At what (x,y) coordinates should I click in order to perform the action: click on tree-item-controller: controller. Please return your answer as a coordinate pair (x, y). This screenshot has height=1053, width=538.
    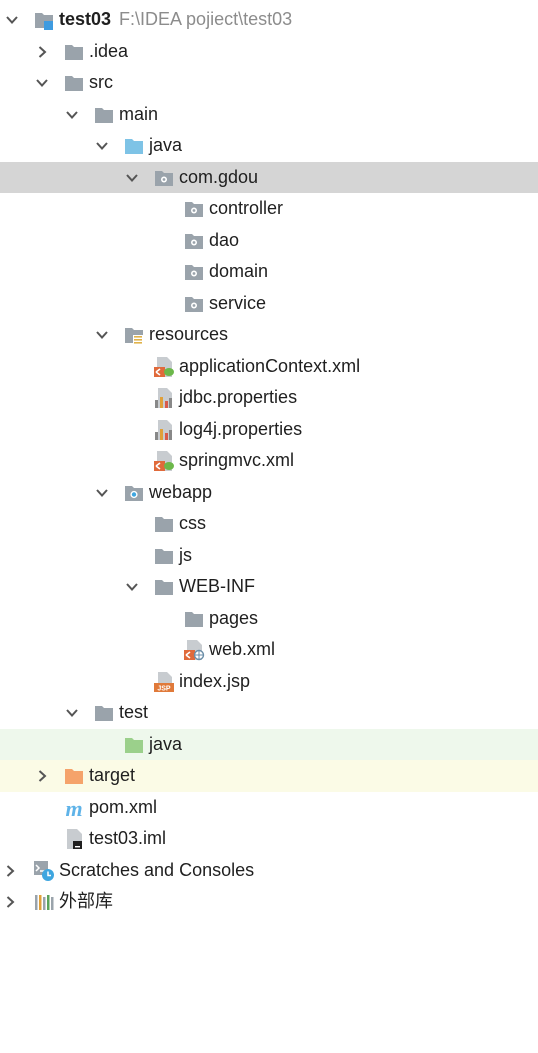
    Looking at the image, I should click on (269, 209).